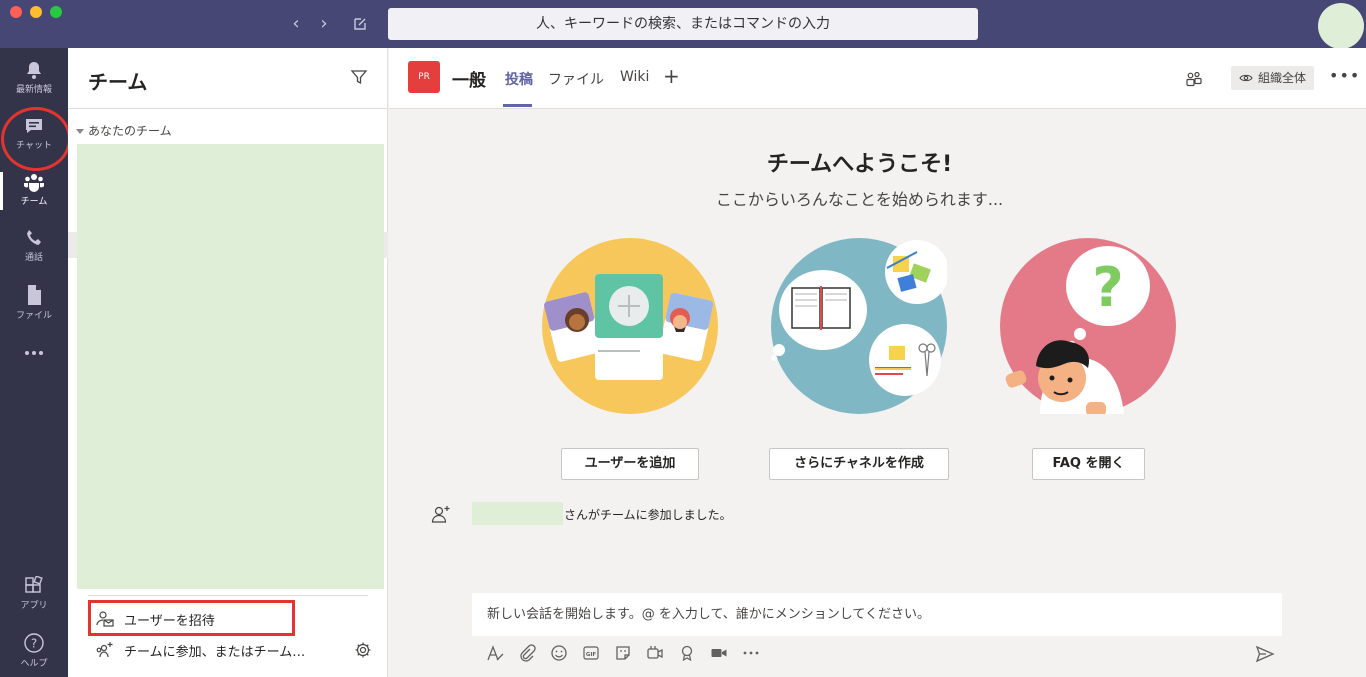 The width and height of the screenshot is (1366, 677). Describe the element at coordinates (719, 653) in the screenshot. I see `video-icon` at that location.